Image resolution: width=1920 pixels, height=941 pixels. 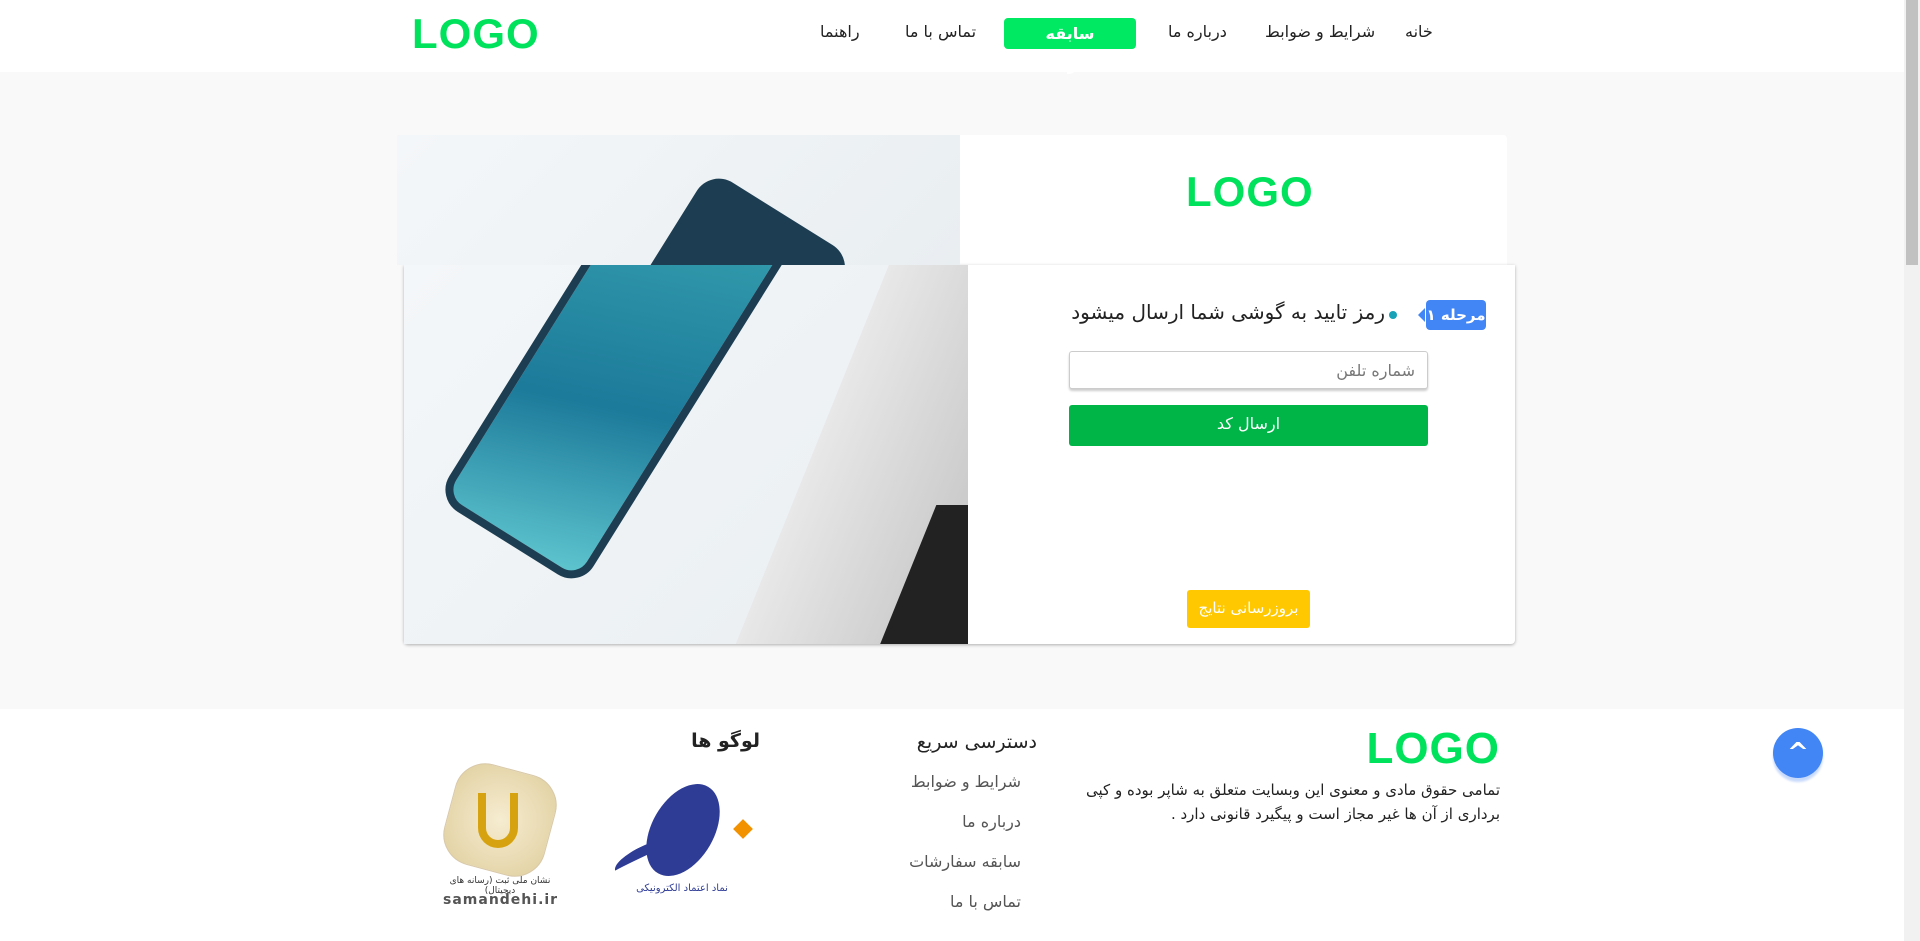 What do you see at coordinates (683, 830) in the screenshot?
I see `enamad-logo-icon` at bounding box center [683, 830].